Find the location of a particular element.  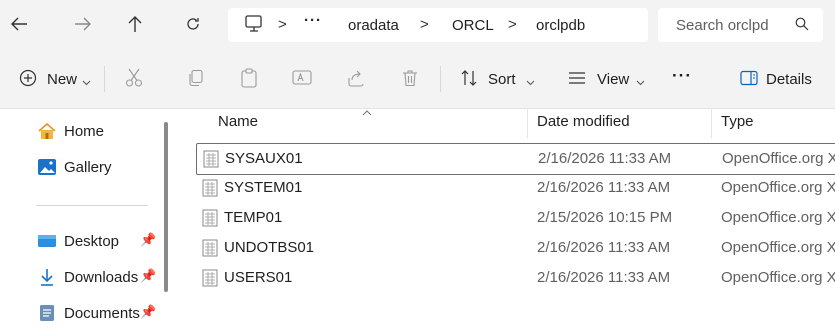

sidebar-scrollbar is located at coordinates (166, 207).